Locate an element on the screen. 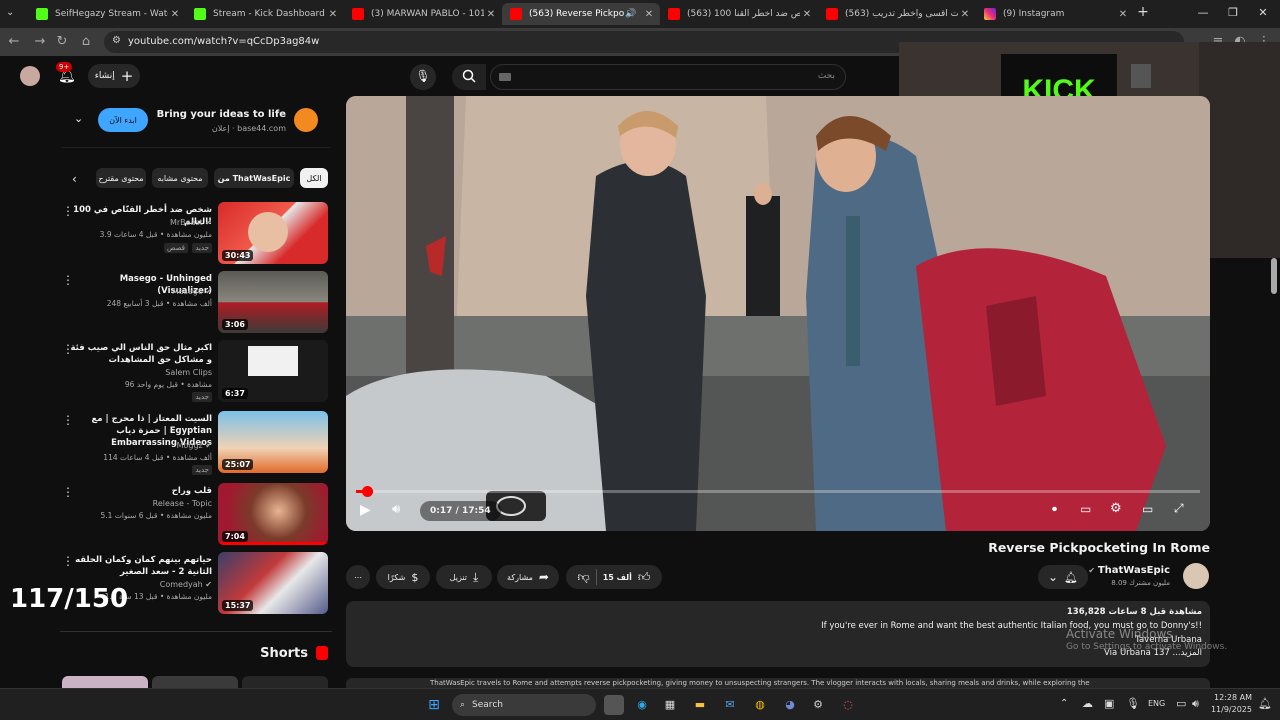 The image size is (1280, 720). chevron-down-icon: ⌄ is located at coordinates (78, 118).